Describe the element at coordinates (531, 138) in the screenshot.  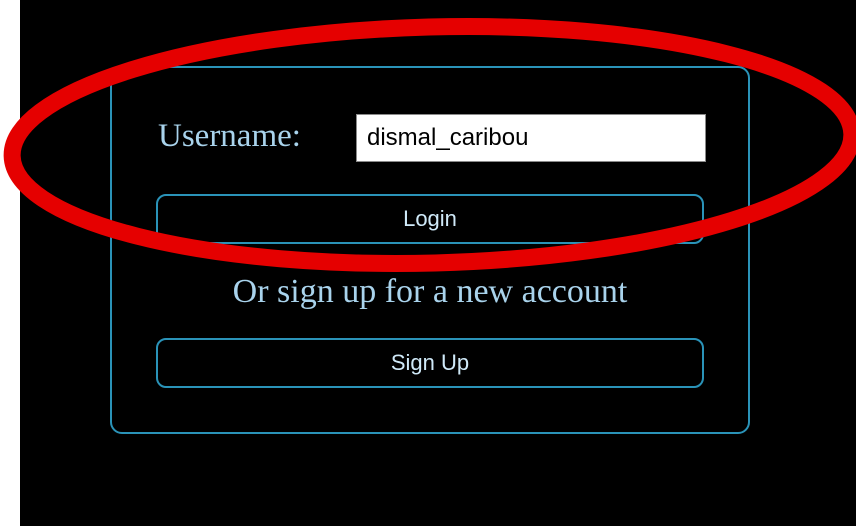
I see `username-input` at that location.